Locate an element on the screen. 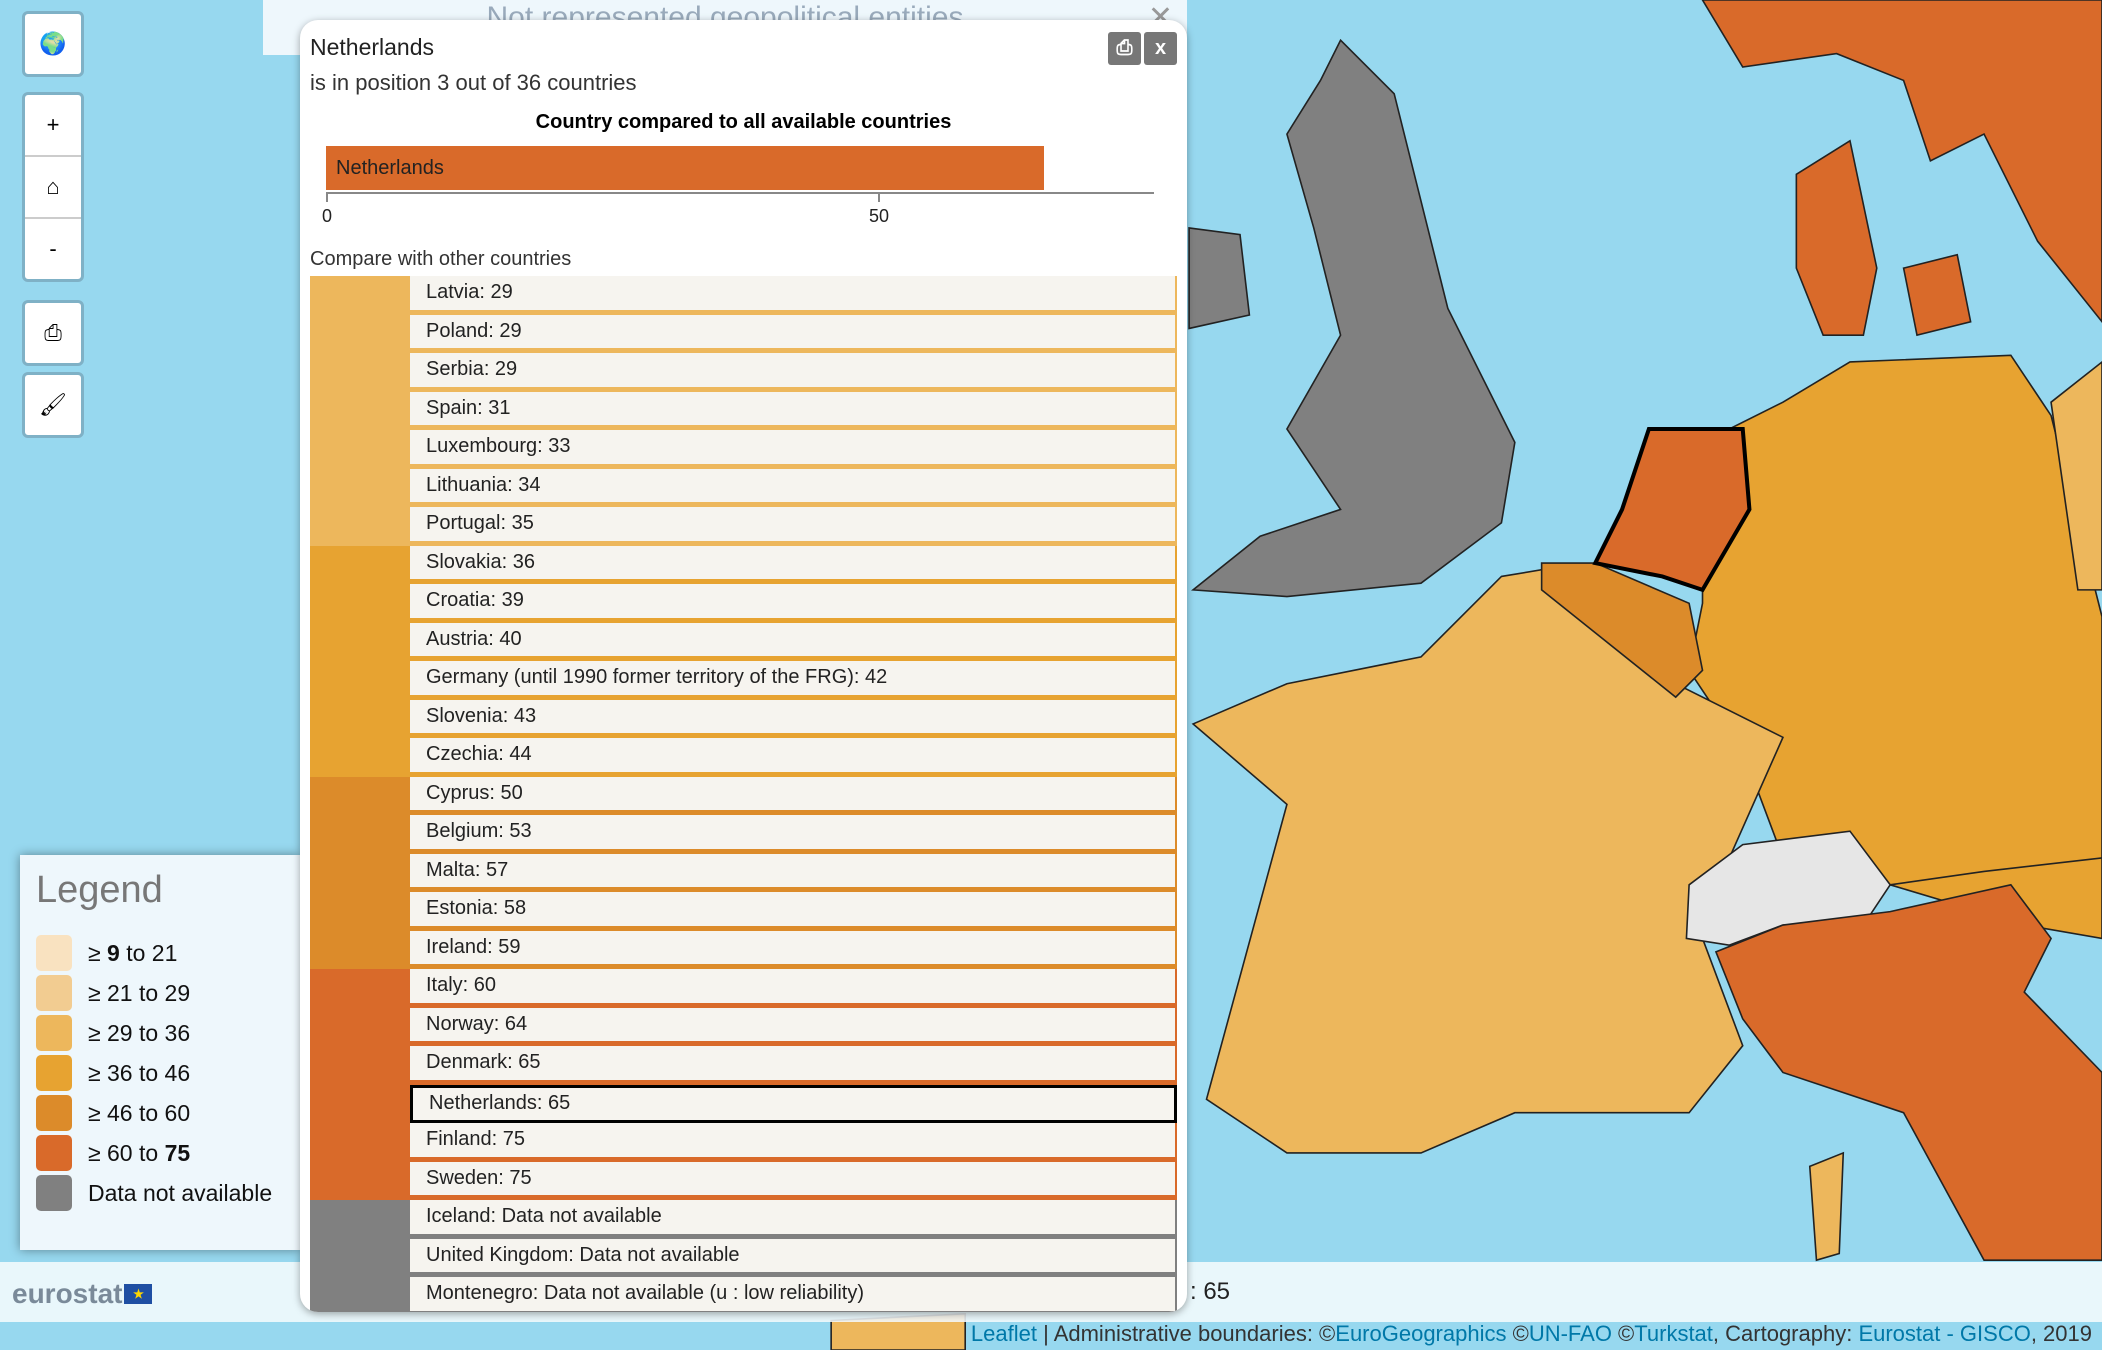  country-row-label: Cyprus: 50 is located at coordinates (793, 795).